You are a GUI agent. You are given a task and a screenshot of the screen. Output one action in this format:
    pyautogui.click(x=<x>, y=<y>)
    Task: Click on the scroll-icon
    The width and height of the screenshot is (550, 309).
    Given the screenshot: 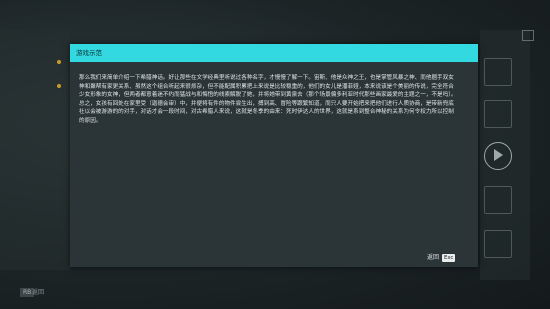 What is the action you would take?
    pyautogui.click(x=498, y=114)
    